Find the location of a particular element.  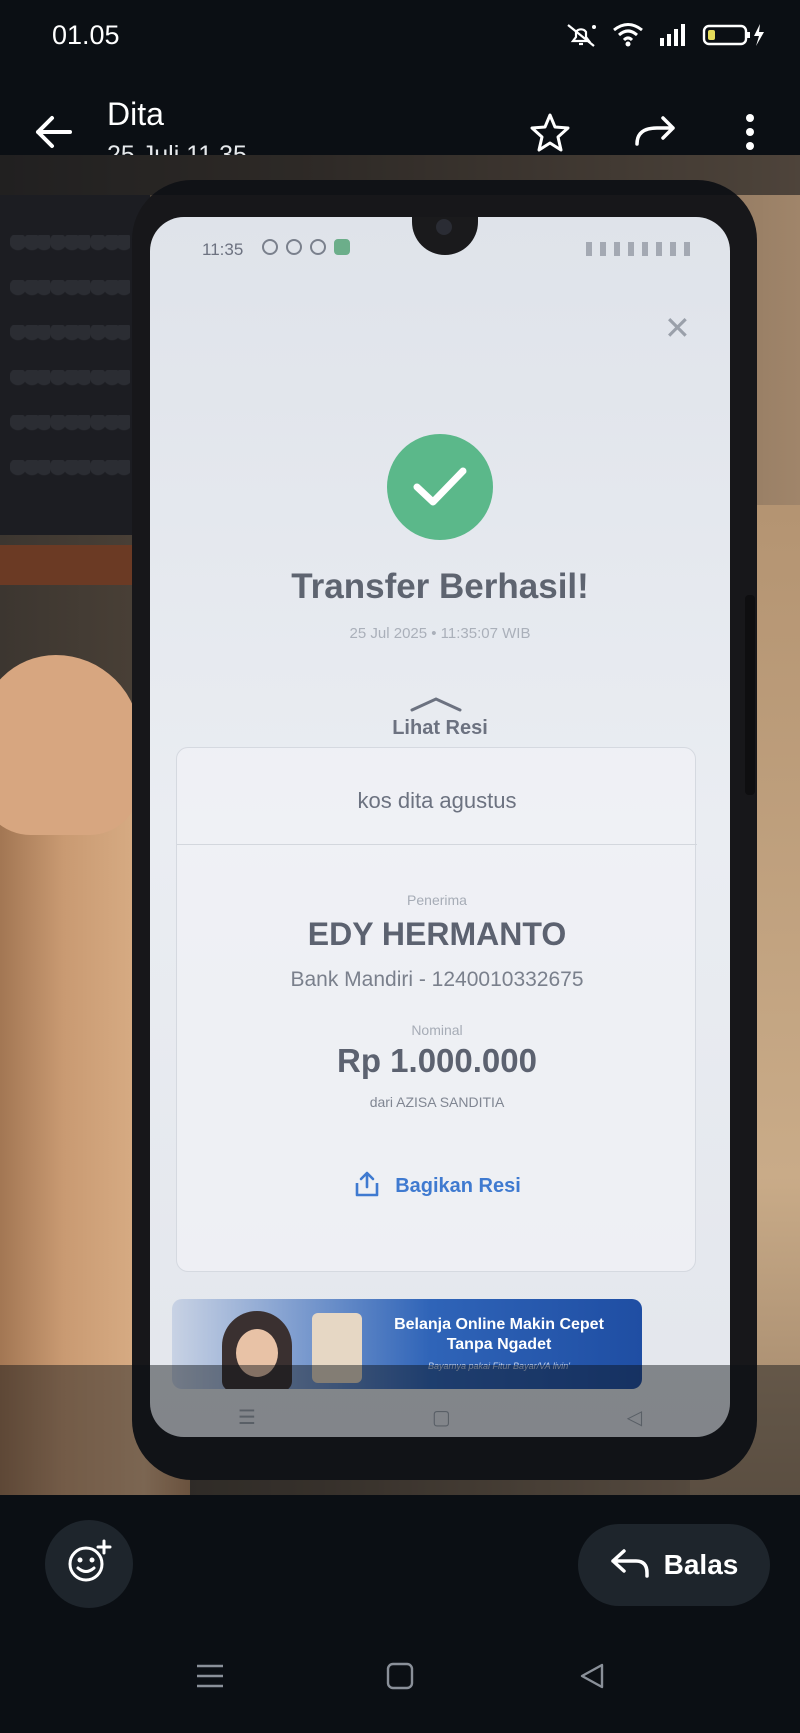

back-arrow-icon is located at coordinates (54, 134).